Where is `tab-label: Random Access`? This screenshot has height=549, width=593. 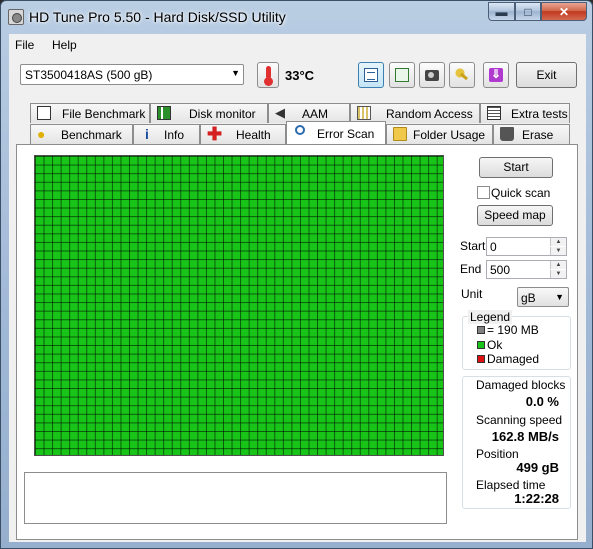
tab-label: Random Access is located at coordinates (429, 114).